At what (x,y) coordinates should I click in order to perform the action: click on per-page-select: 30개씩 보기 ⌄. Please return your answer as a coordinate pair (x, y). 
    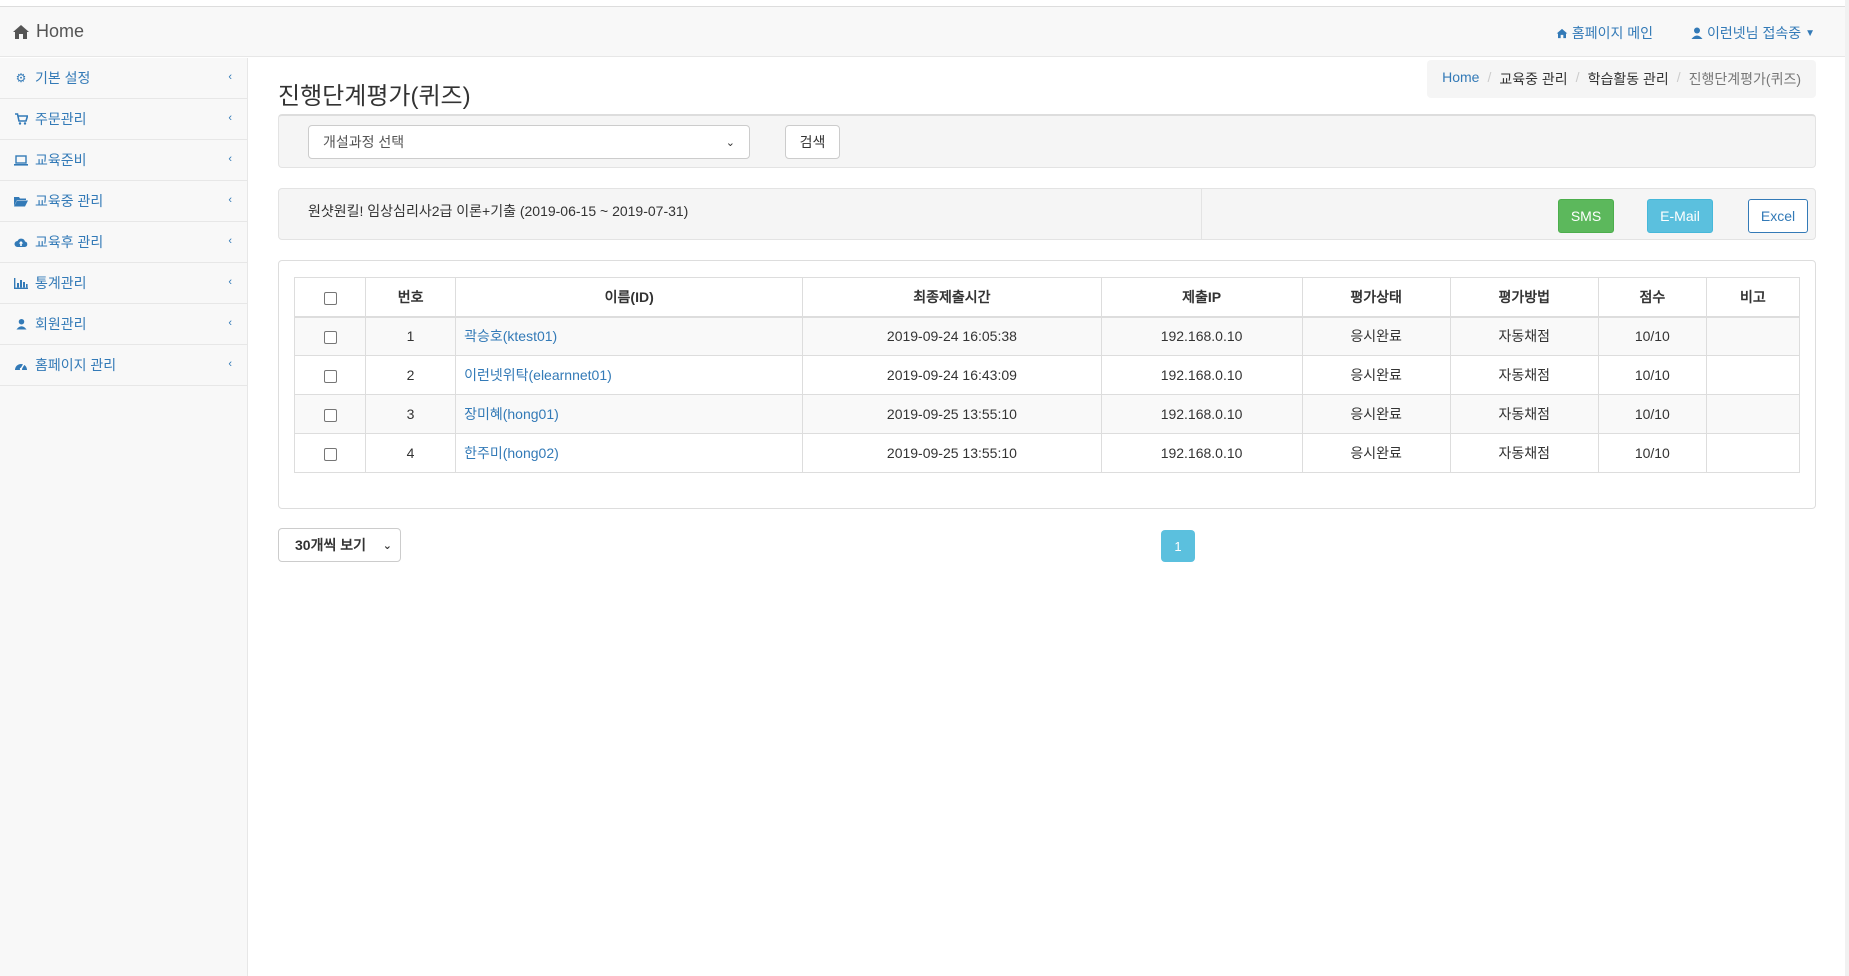
    Looking at the image, I should click on (339, 545).